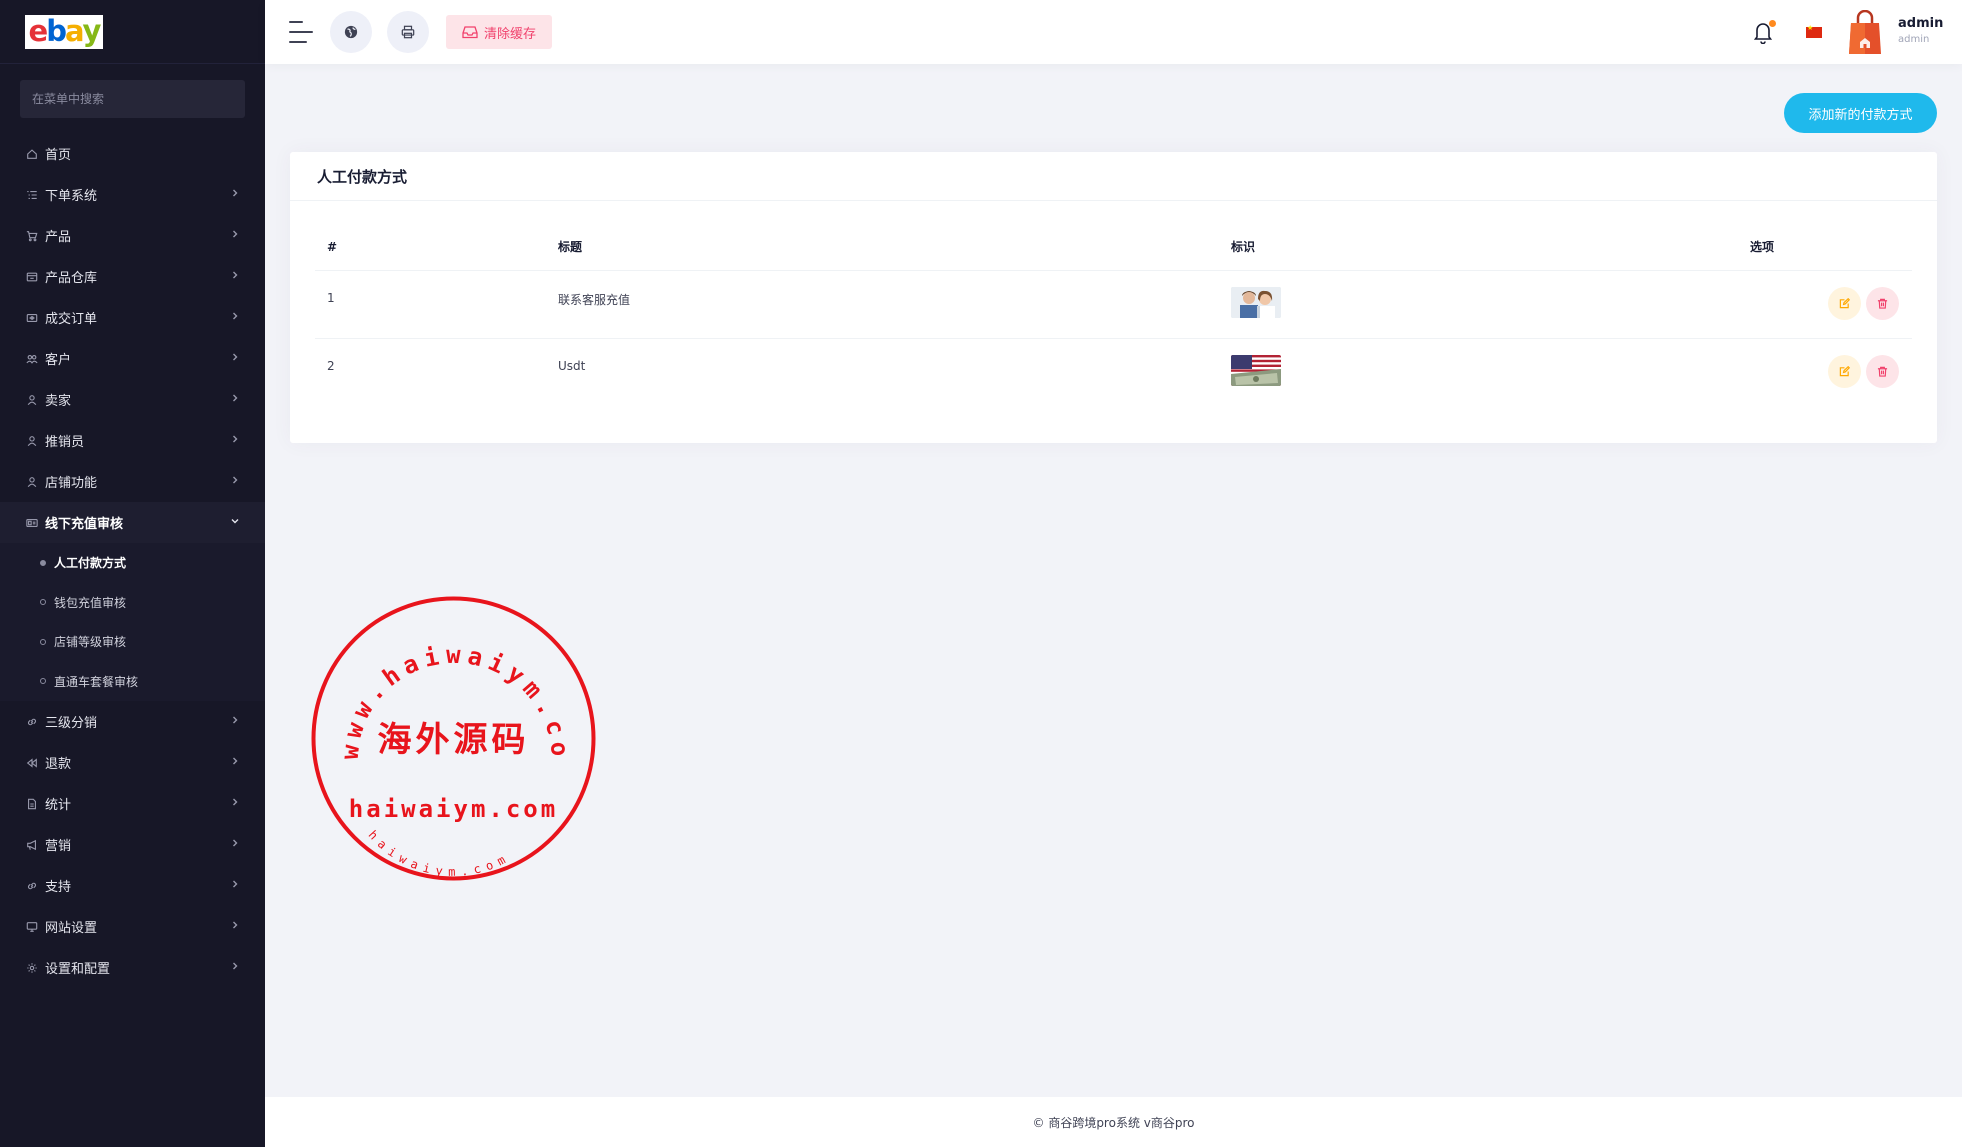  What do you see at coordinates (32, 154) in the screenshot?
I see `home-icon` at bounding box center [32, 154].